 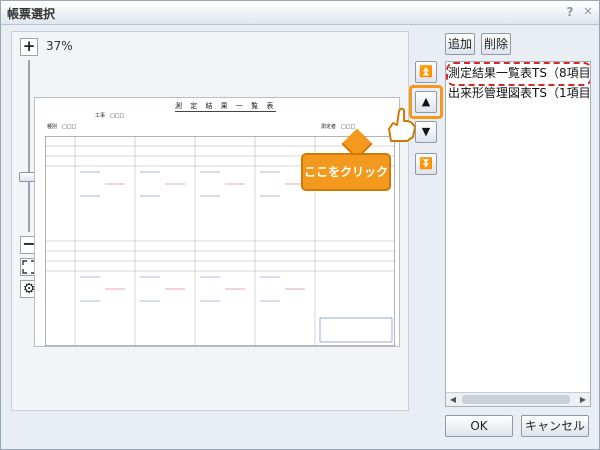 What do you see at coordinates (29, 47) in the screenshot?
I see `zoom-in-button: +` at bounding box center [29, 47].